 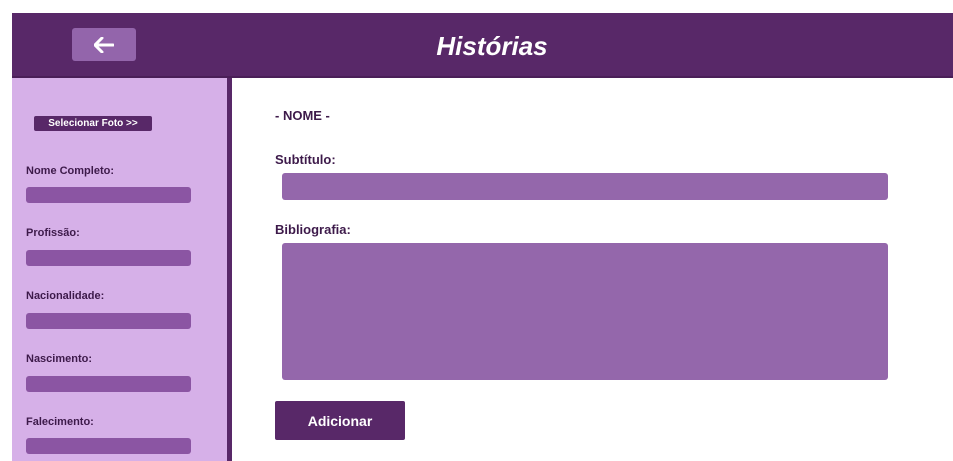 What do you see at coordinates (93, 123) in the screenshot?
I see `select-photo-button: Selecionar Foto >>` at bounding box center [93, 123].